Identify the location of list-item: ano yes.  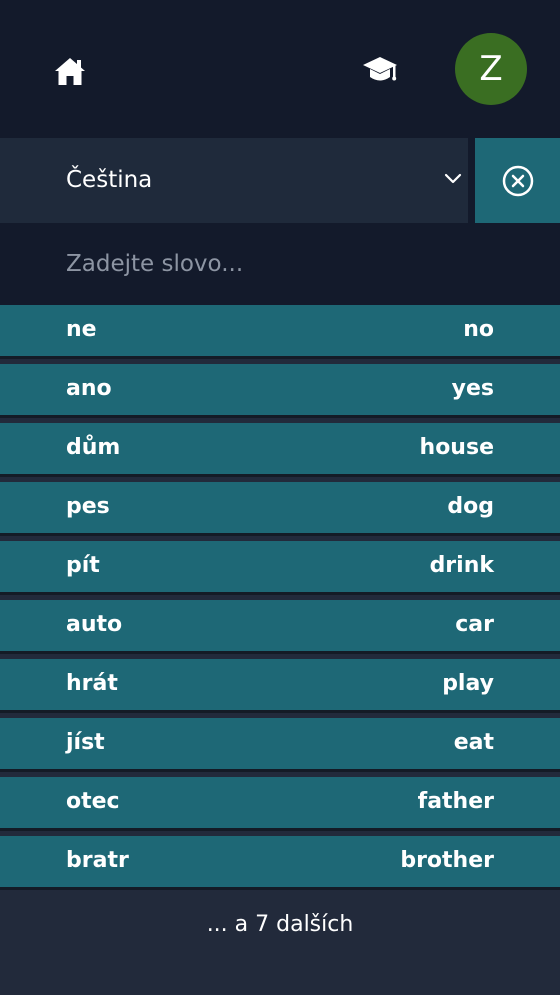
(280, 389).